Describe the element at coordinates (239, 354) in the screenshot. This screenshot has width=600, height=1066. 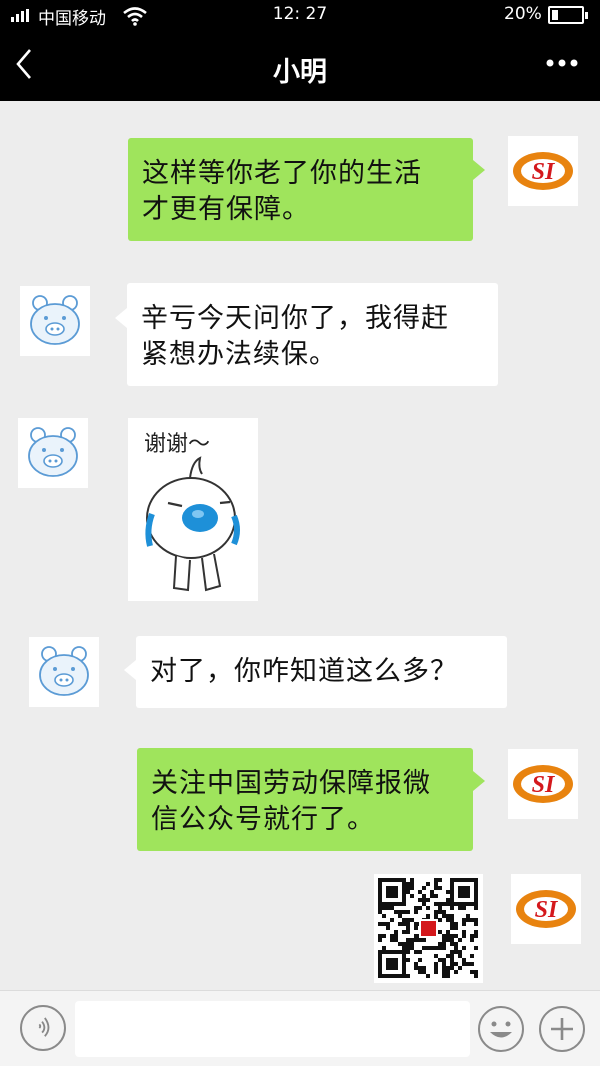
I see `message-line: 紧想办法续保。` at that location.